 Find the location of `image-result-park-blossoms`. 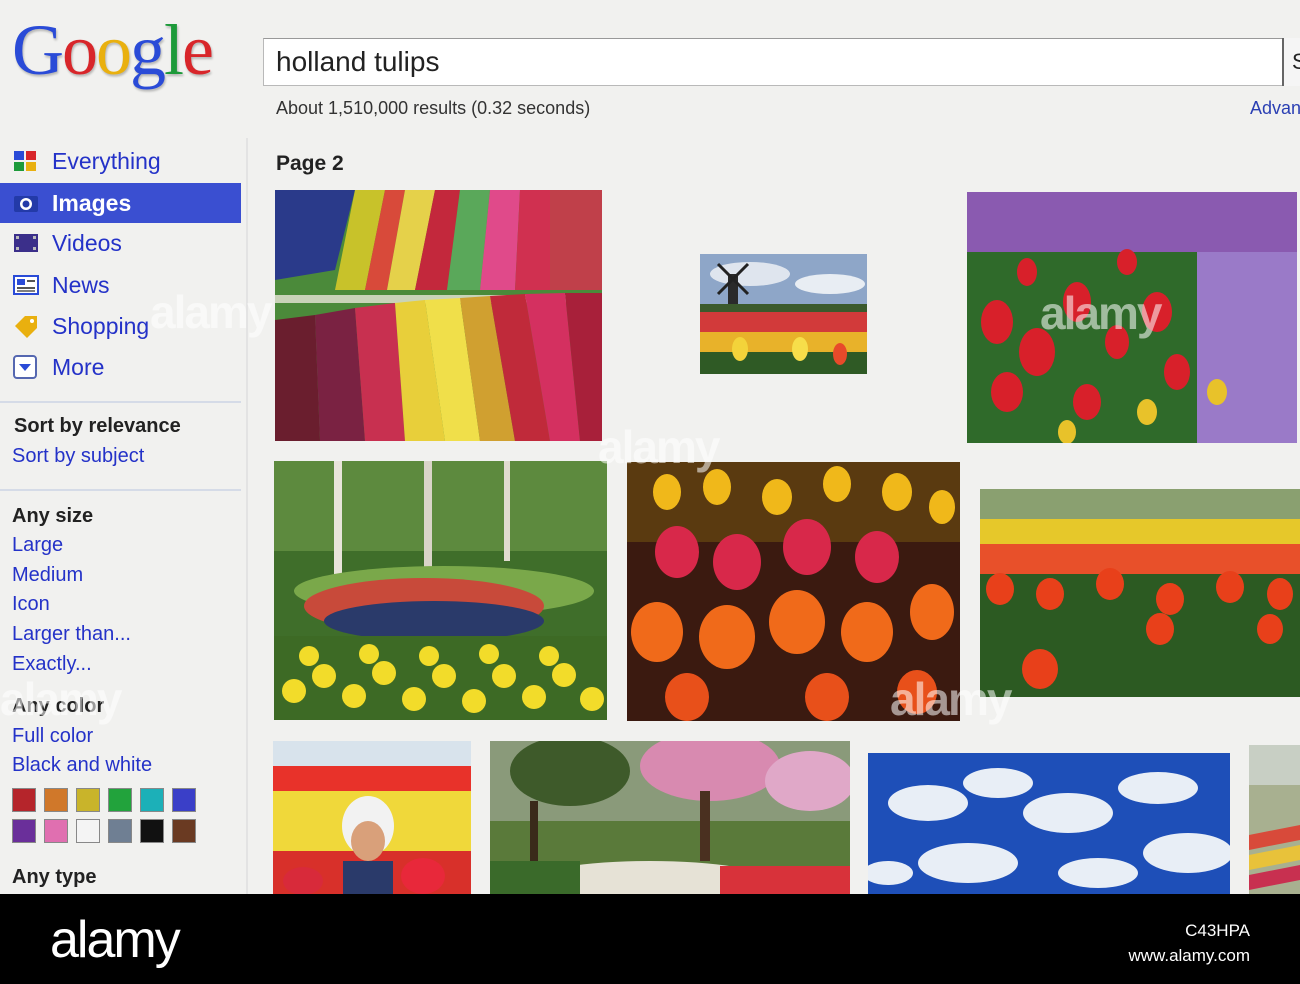

image-result-park-blossoms is located at coordinates (670, 817).